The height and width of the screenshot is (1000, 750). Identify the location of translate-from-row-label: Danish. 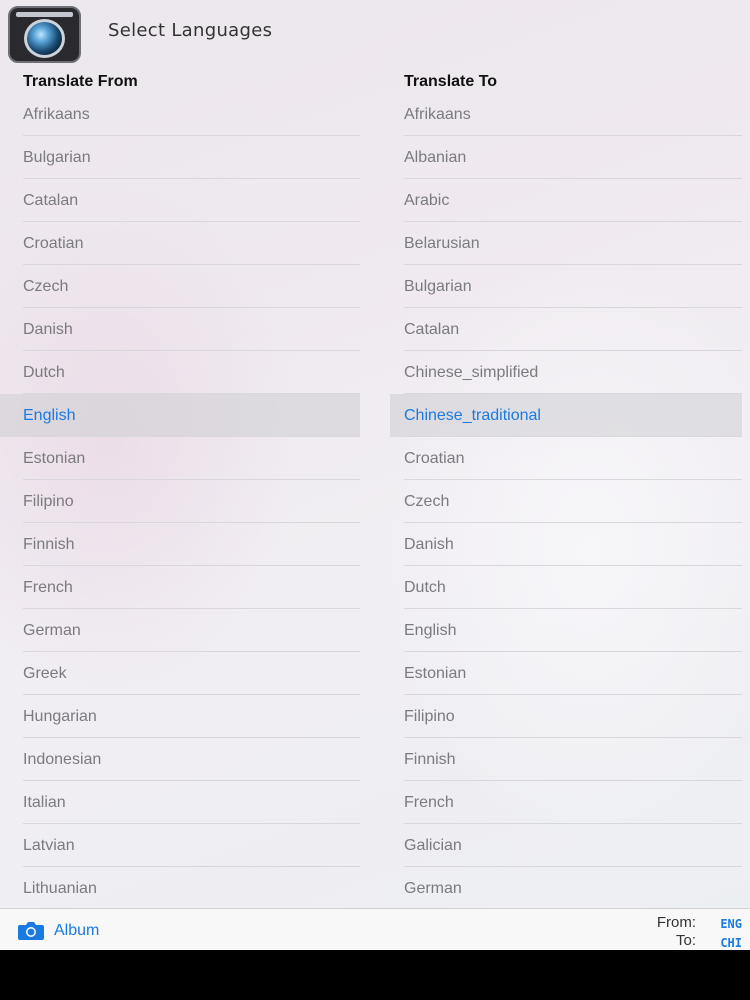
(48, 329).